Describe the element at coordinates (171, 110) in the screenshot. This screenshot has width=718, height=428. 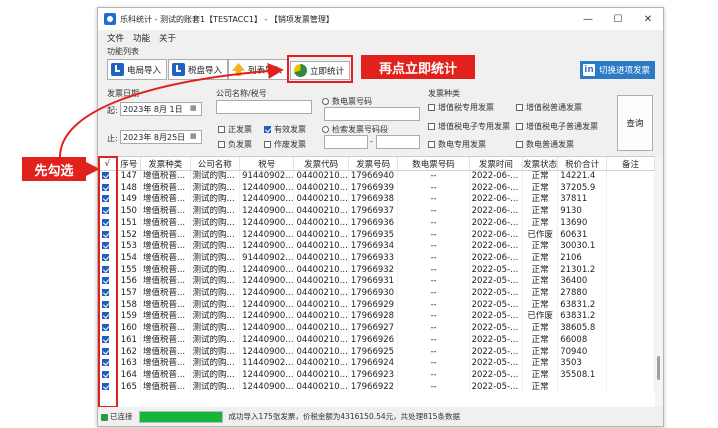
I see `arrow-to-stats` at that location.